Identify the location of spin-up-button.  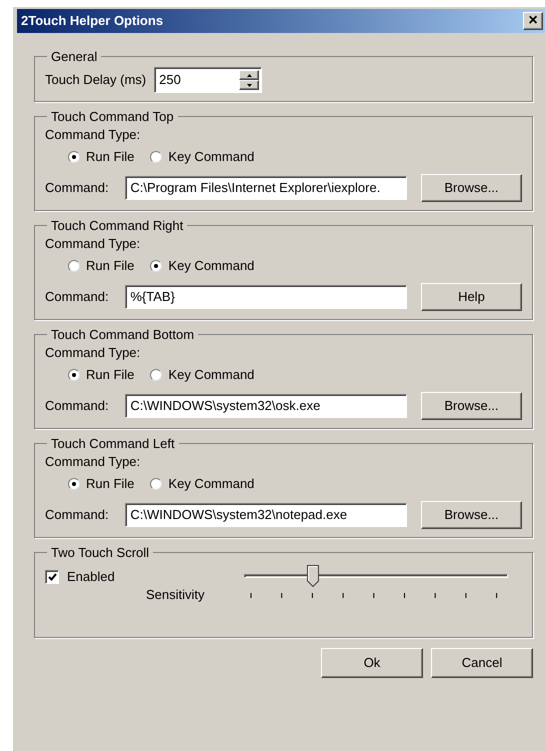
(249, 75).